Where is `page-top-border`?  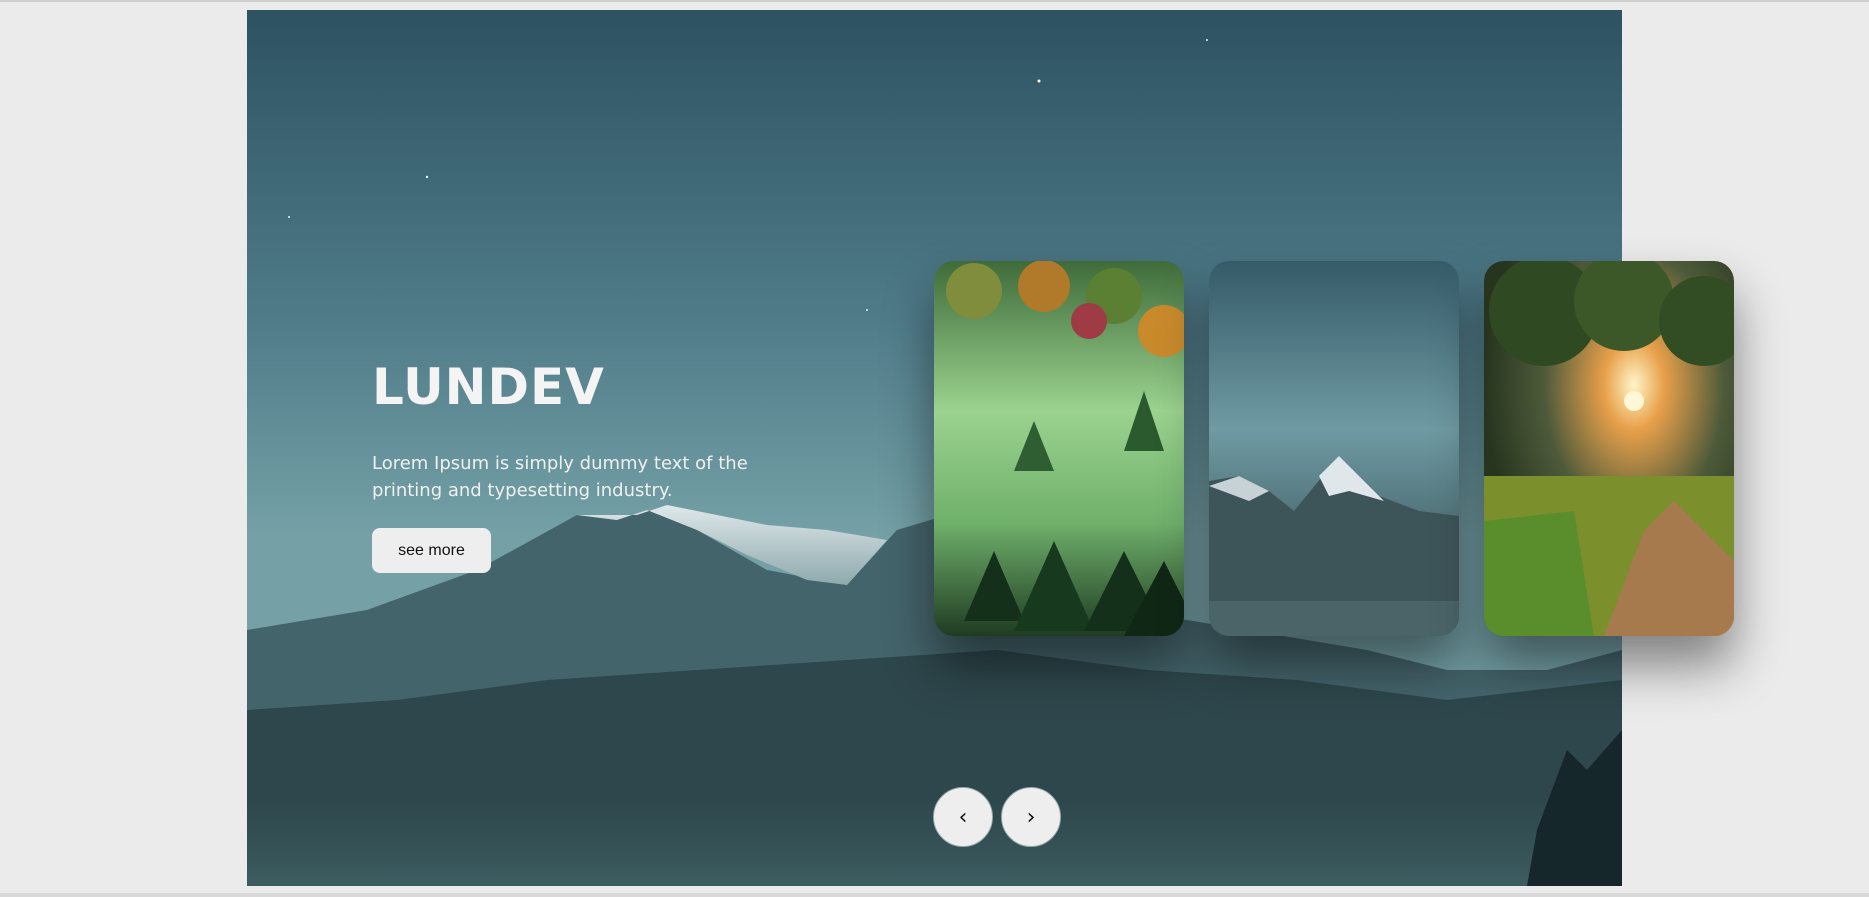 page-top-border is located at coordinates (934, 1).